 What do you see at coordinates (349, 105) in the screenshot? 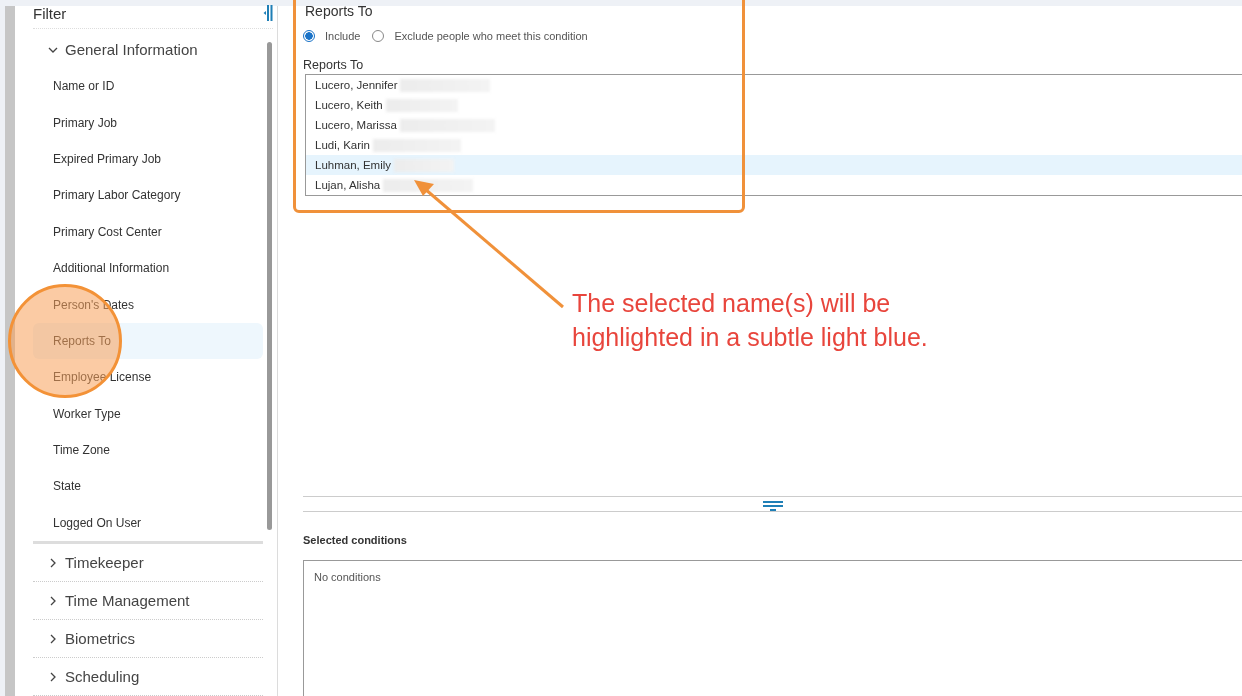
I see `person-name: Lucero, Keith` at bounding box center [349, 105].